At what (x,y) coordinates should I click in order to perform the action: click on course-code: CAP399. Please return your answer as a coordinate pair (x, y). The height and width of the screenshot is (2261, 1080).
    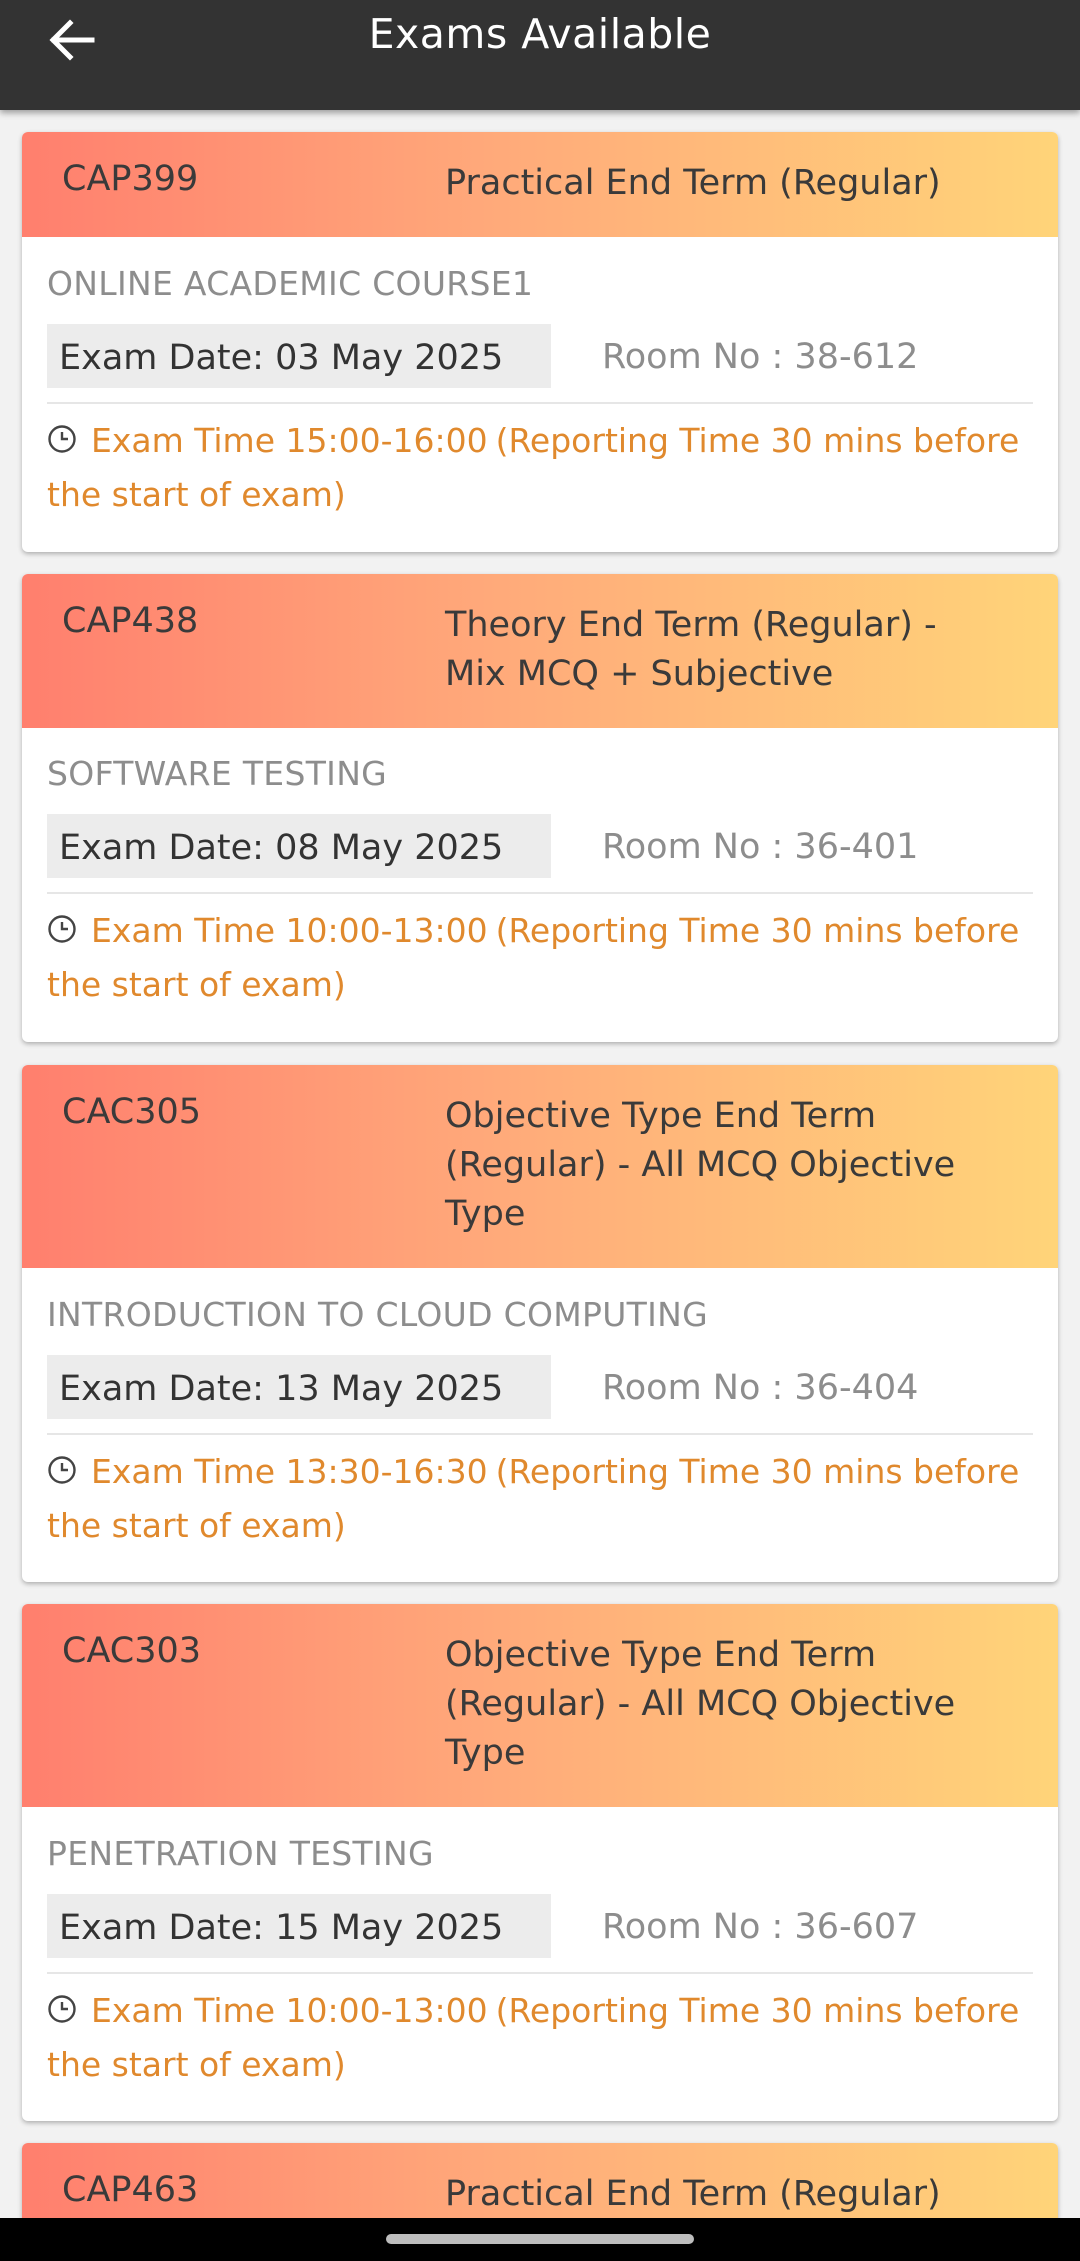
    Looking at the image, I should click on (130, 179).